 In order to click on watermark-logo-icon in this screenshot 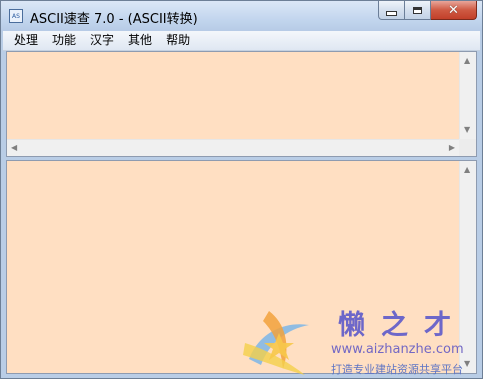, I will do `click(276, 343)`.